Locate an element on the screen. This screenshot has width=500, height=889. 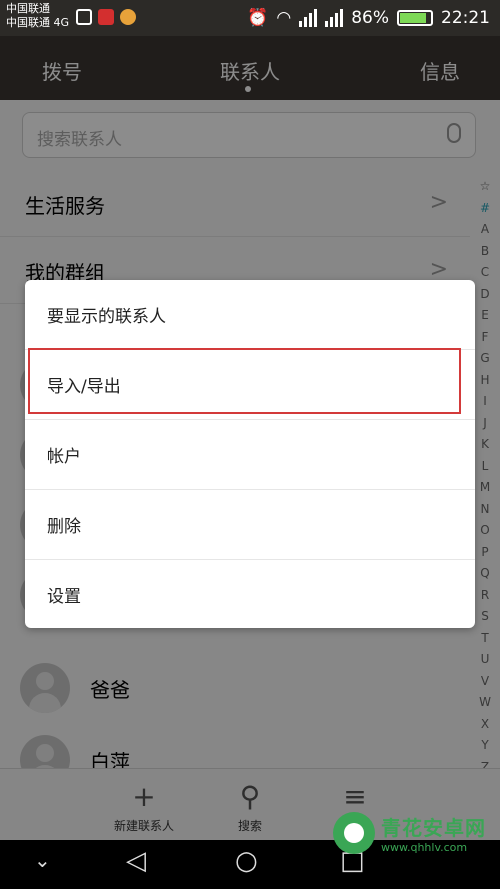
status-right: ⏰ ◠ 86% 22:21 is located at coordinates (368, 18).